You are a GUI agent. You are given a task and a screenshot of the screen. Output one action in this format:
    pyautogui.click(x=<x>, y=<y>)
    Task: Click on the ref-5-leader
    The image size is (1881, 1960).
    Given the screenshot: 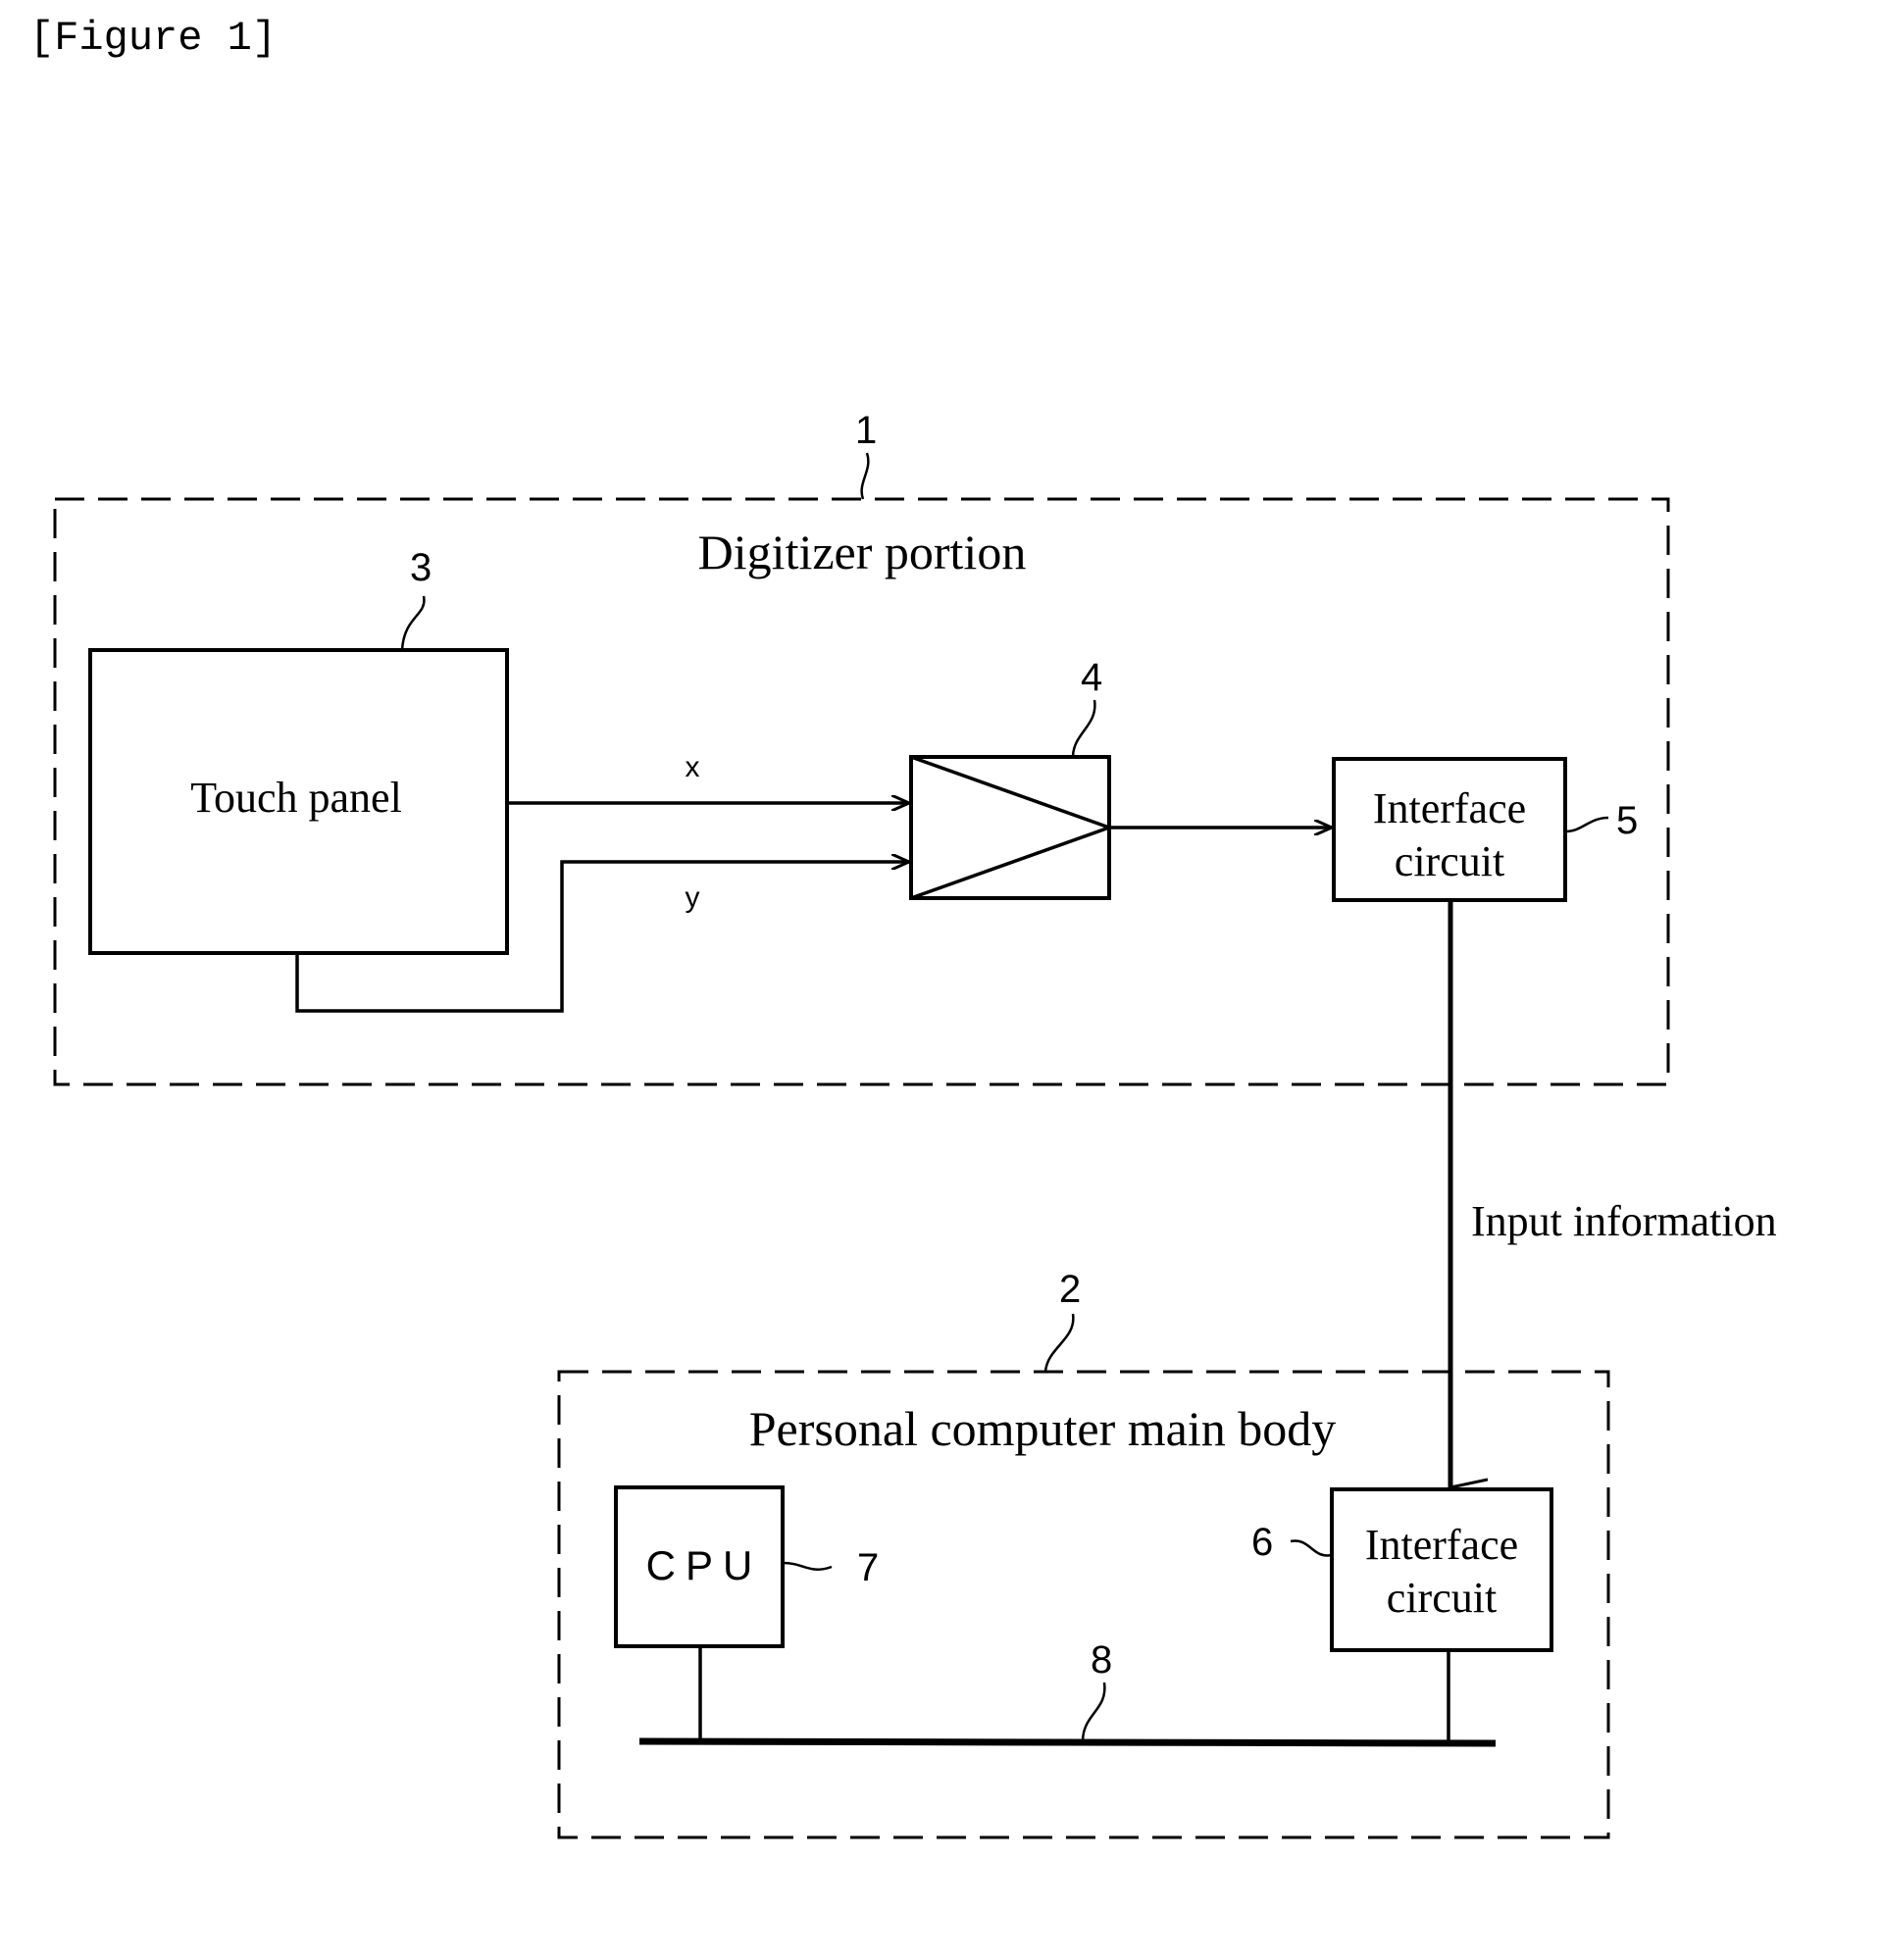 What is the action you would take?
    pyautogui.click(x=1586, y=824)
    